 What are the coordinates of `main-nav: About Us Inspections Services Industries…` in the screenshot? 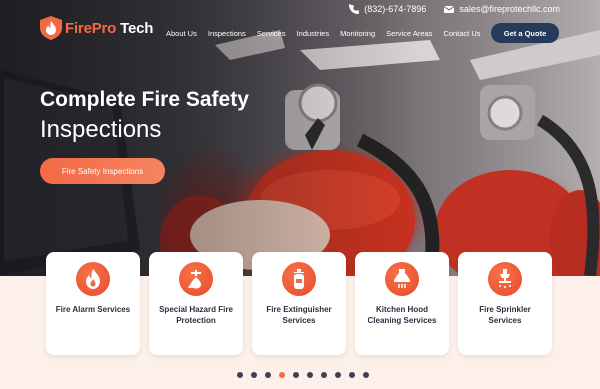 It's located at (323, 33).